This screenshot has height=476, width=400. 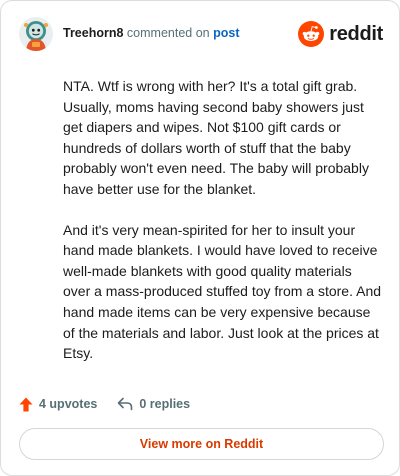 I want to click on reddit-logo-icon, so click(x=311, y=34).